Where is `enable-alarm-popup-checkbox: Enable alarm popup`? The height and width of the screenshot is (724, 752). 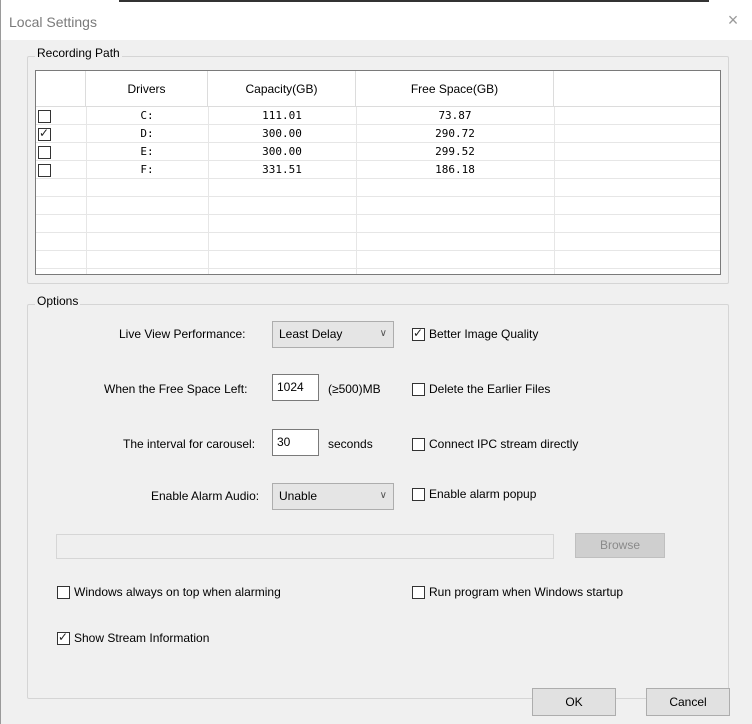
enable-alarm-popup-checkbox: Enable alarm popup is located at coordinates (474, 494).